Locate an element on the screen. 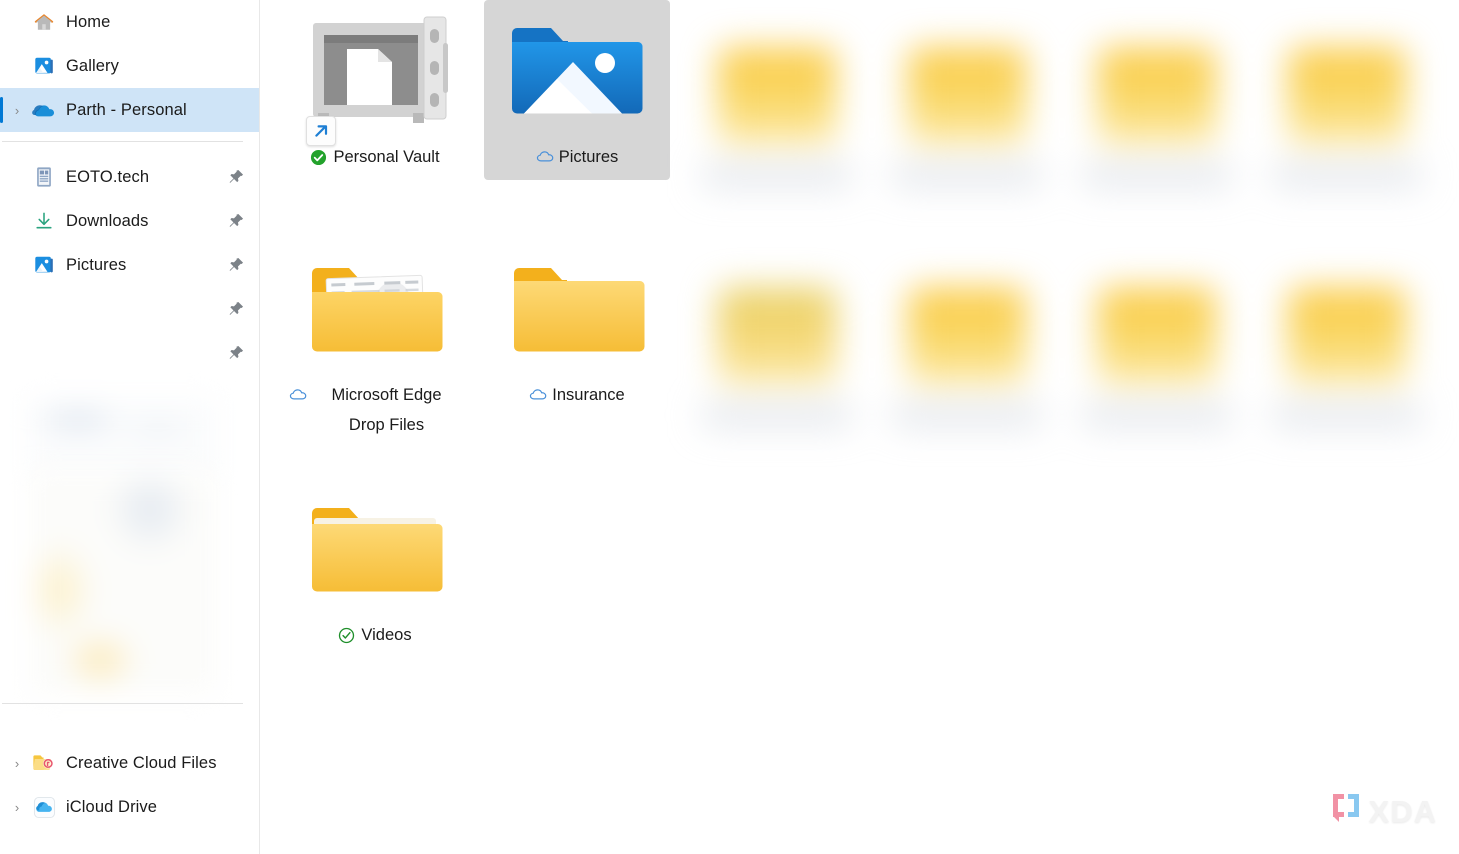 The image size is (1459, 854). file-label: Videos is located at coordinates (375, 635).